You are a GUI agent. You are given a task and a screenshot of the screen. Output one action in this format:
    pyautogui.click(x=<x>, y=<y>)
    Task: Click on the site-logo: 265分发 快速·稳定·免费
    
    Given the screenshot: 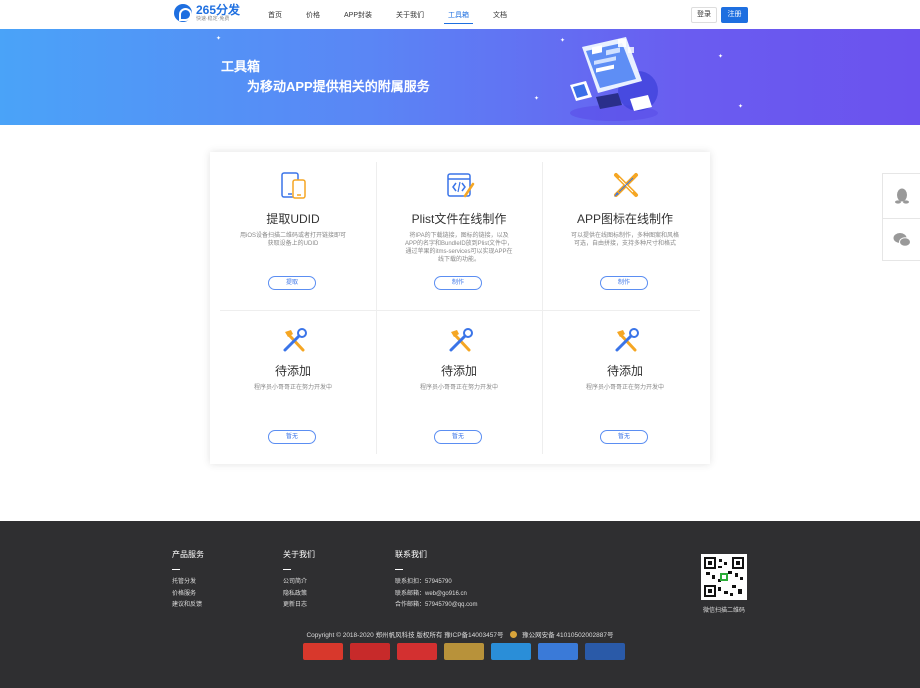 What is the action you would take?
    pyautogui.click(x=207, y=13)
    